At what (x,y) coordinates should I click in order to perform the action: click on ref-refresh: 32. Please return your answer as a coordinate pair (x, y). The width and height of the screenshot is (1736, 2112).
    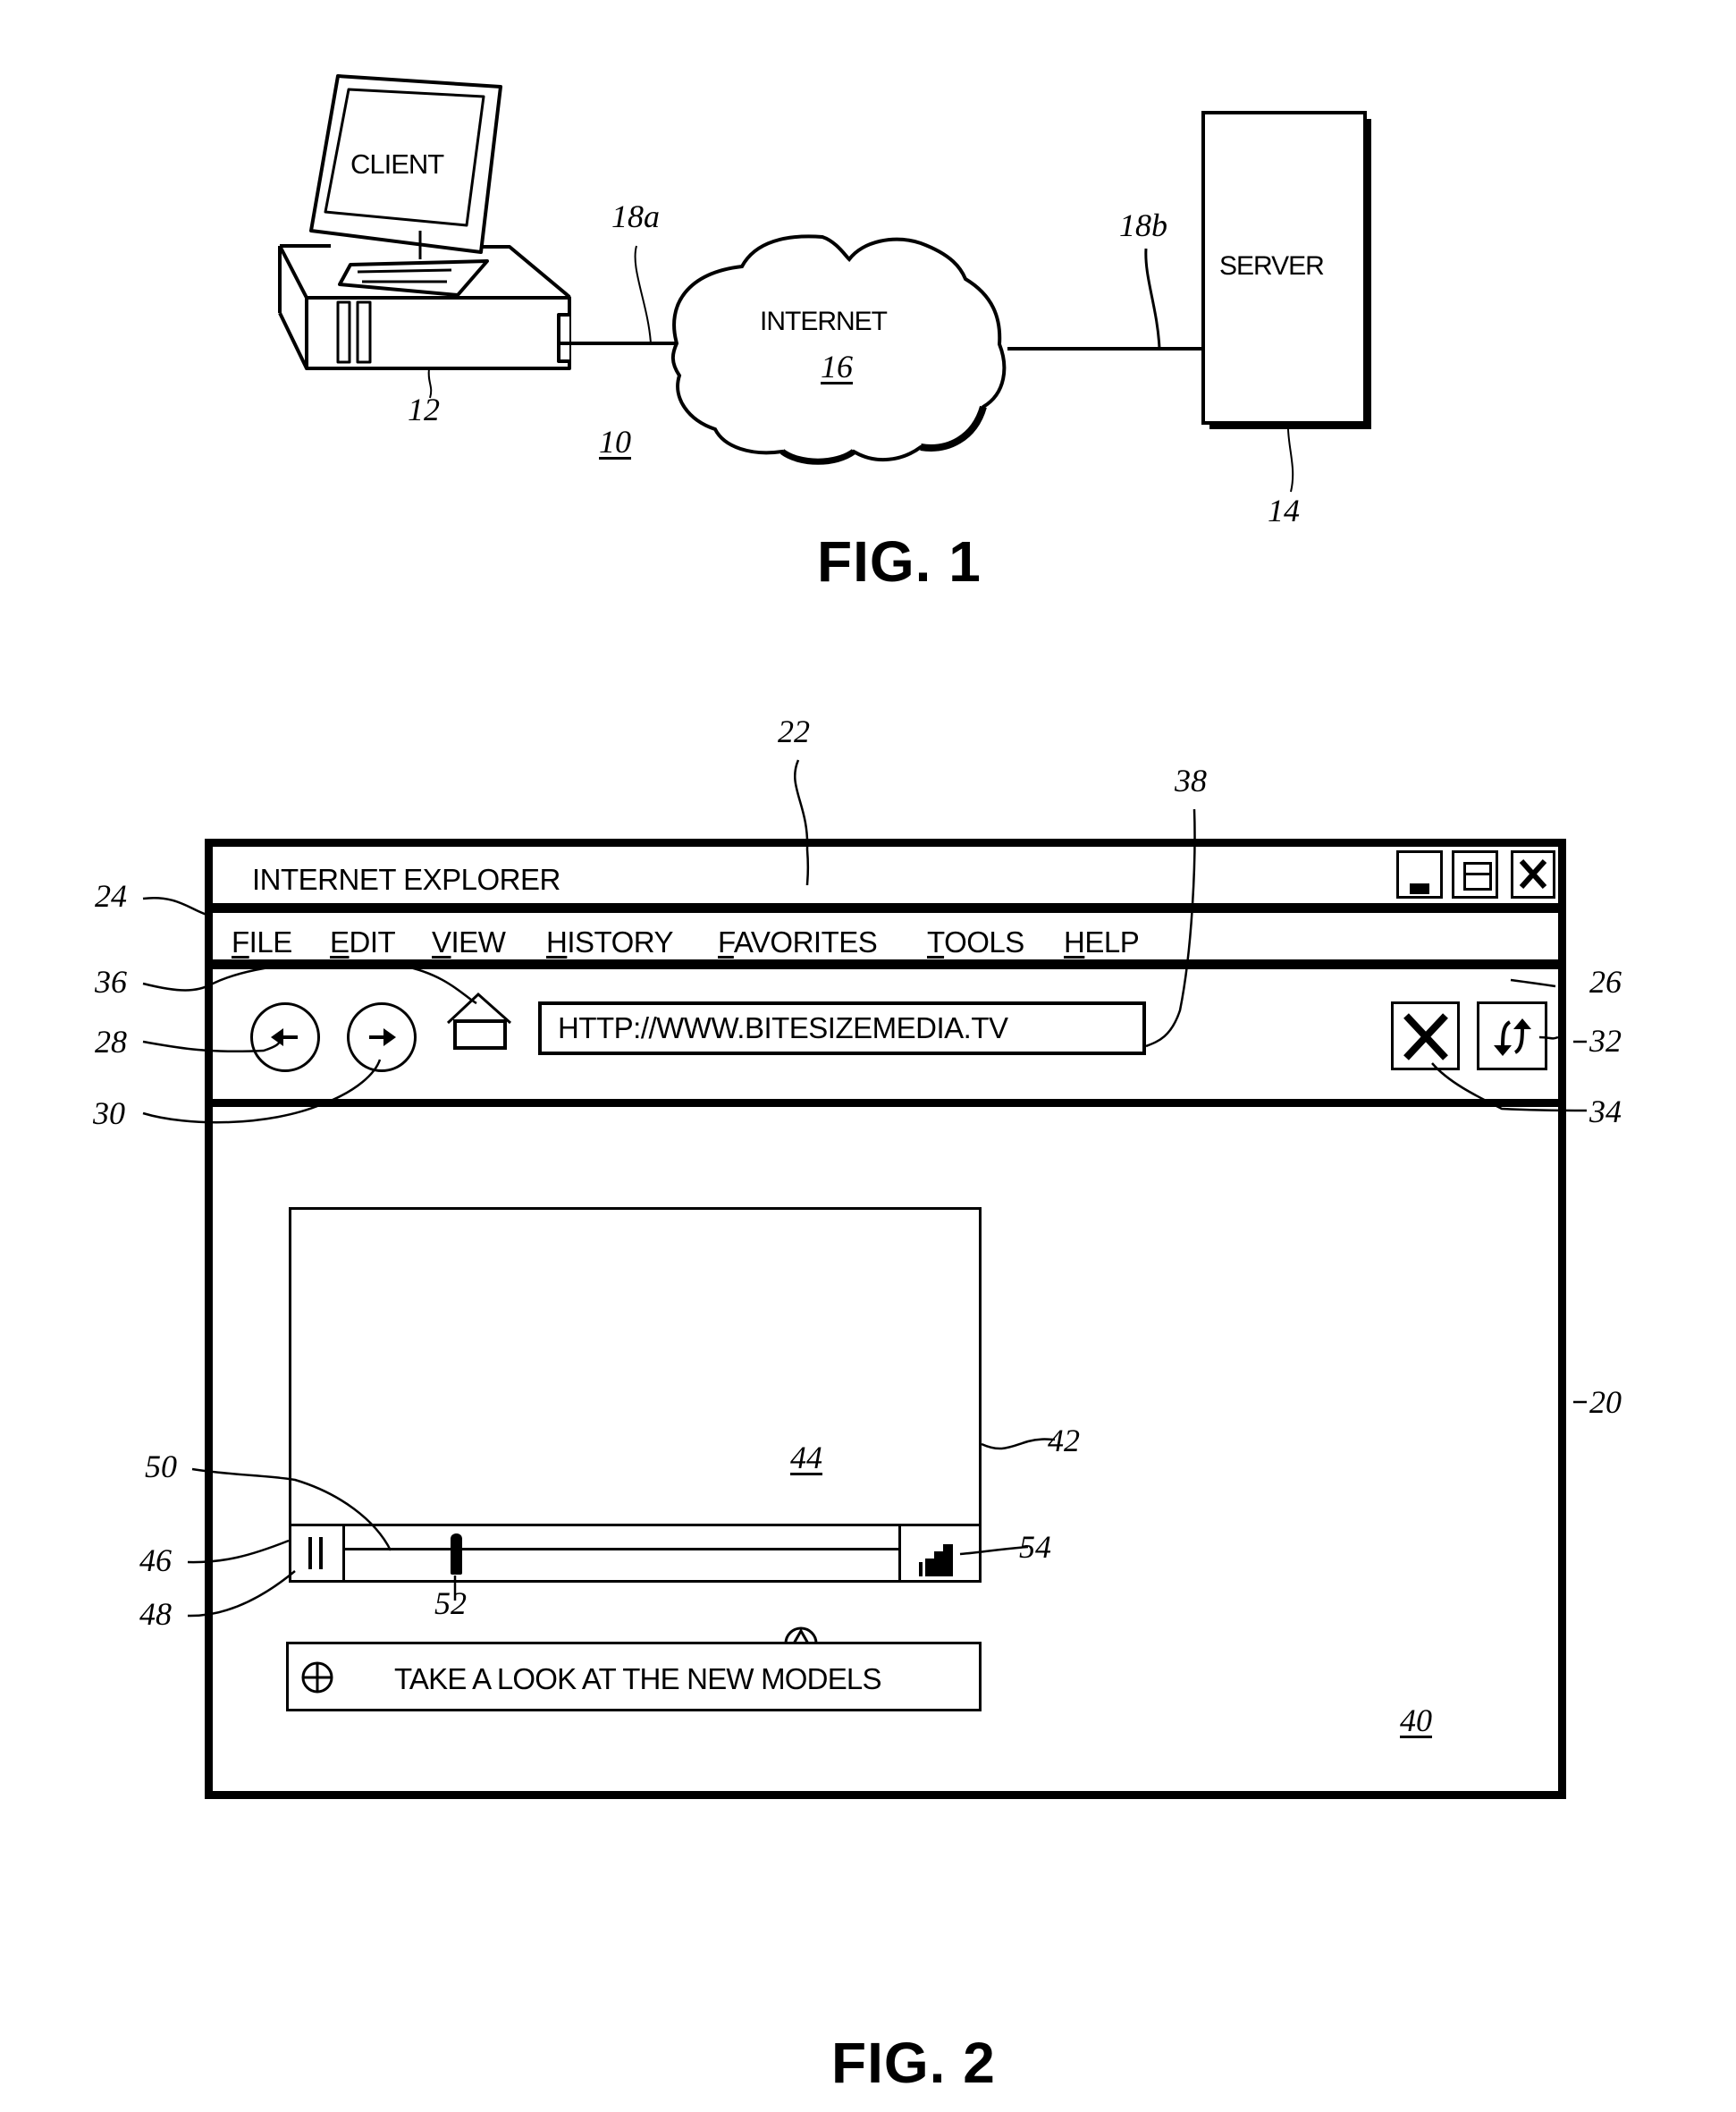
    Looking at the image, I should click on (1605, 1041).